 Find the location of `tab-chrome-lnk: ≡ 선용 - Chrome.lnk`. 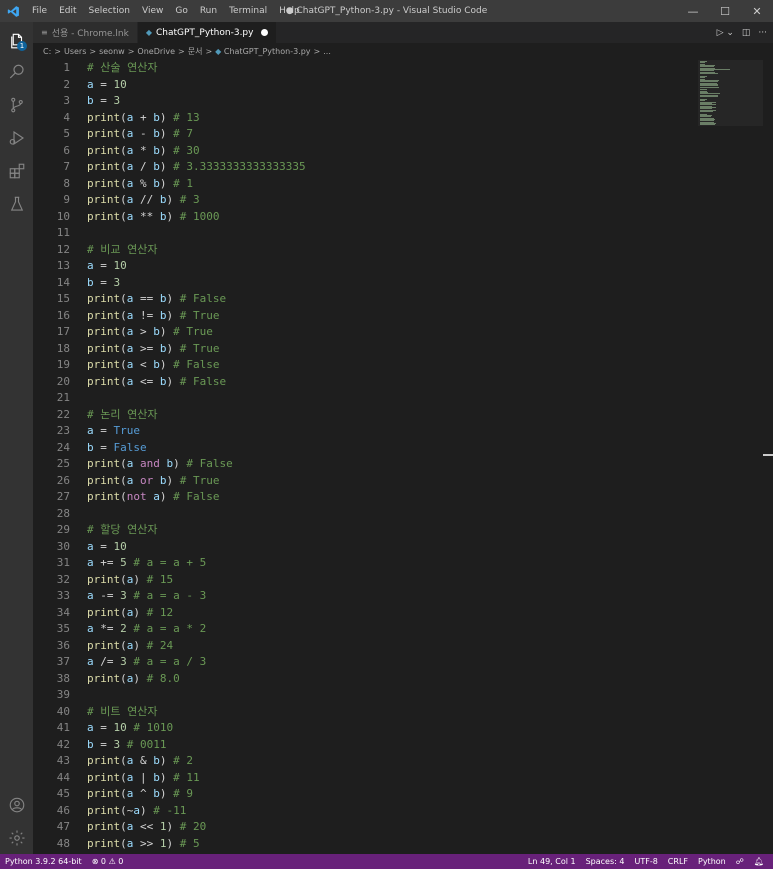

tab-chrome-lnk: ≡ 선용 - Chrome.lnk is located at coordinates (85, 32).